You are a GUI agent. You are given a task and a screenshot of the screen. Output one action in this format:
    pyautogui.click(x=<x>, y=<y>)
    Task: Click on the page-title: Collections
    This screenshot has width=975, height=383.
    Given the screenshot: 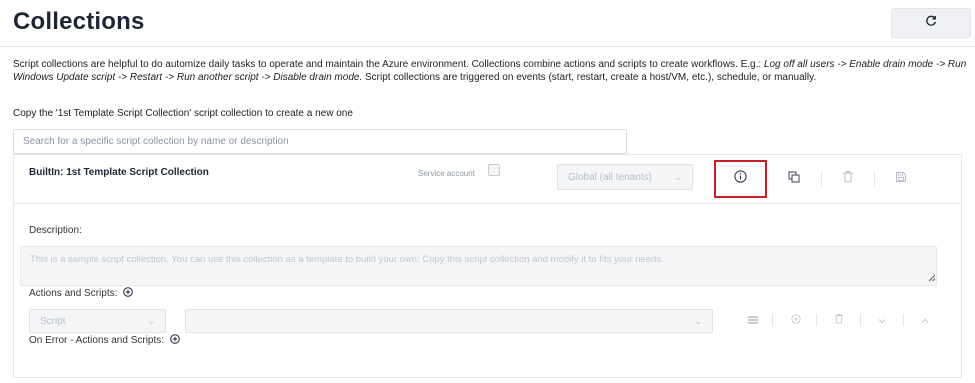 What is the action you would take?
    pyautogui.click(x=79, y=21)
    